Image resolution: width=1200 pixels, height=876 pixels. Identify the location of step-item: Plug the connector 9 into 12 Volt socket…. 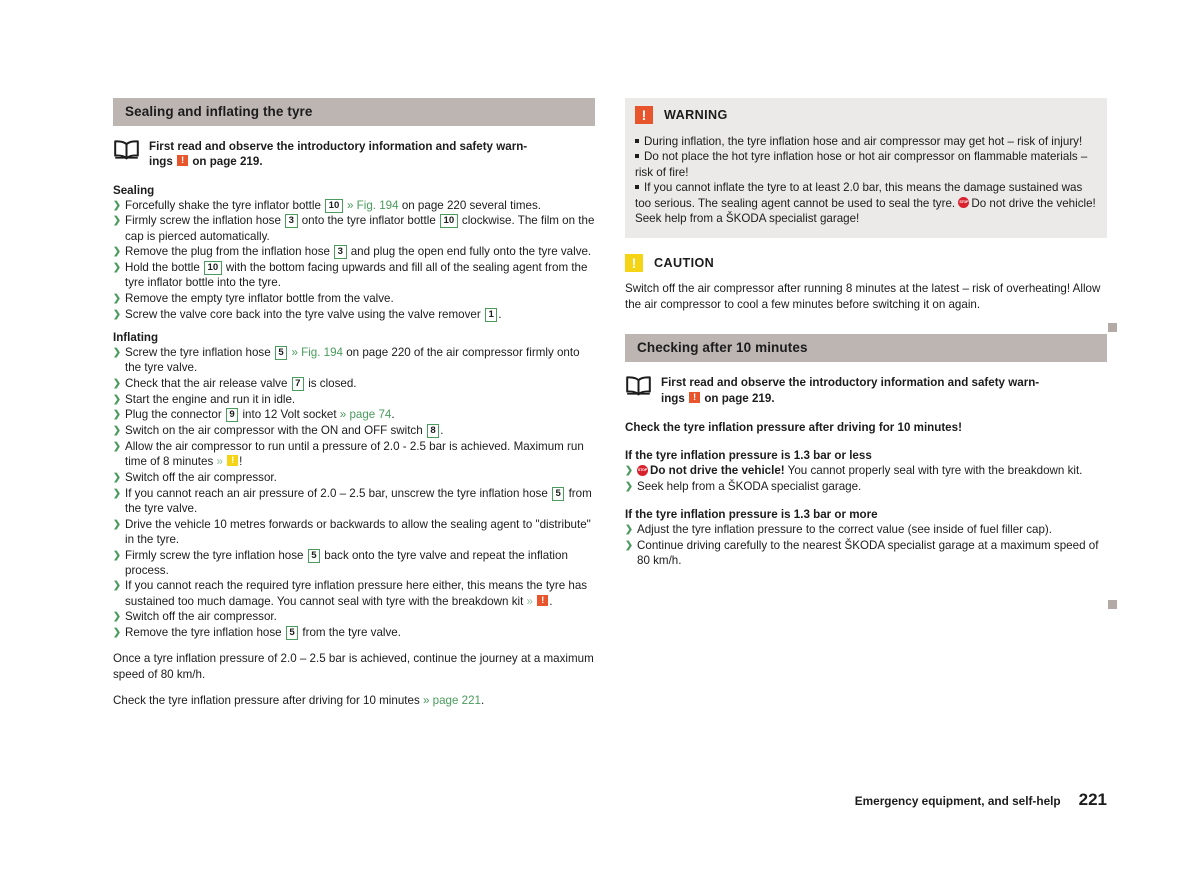
(354, 415).